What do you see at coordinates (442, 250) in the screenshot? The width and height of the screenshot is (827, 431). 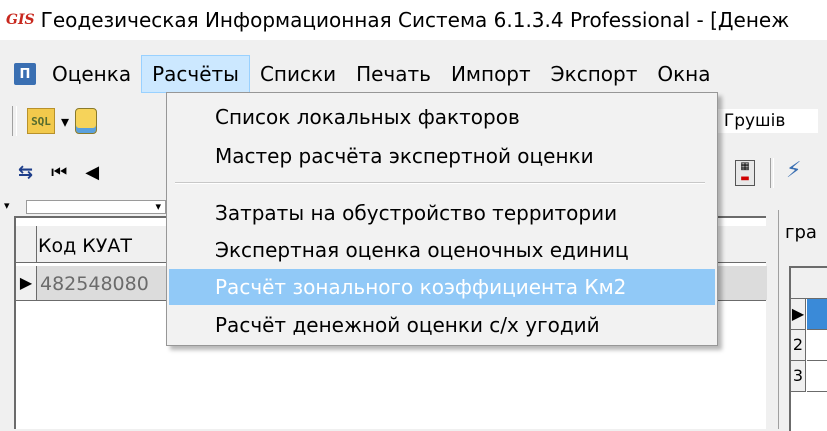 I see `menu-item-expert-units: Экспертная оценка оценочных единиц` at bounding box center [442, 250].